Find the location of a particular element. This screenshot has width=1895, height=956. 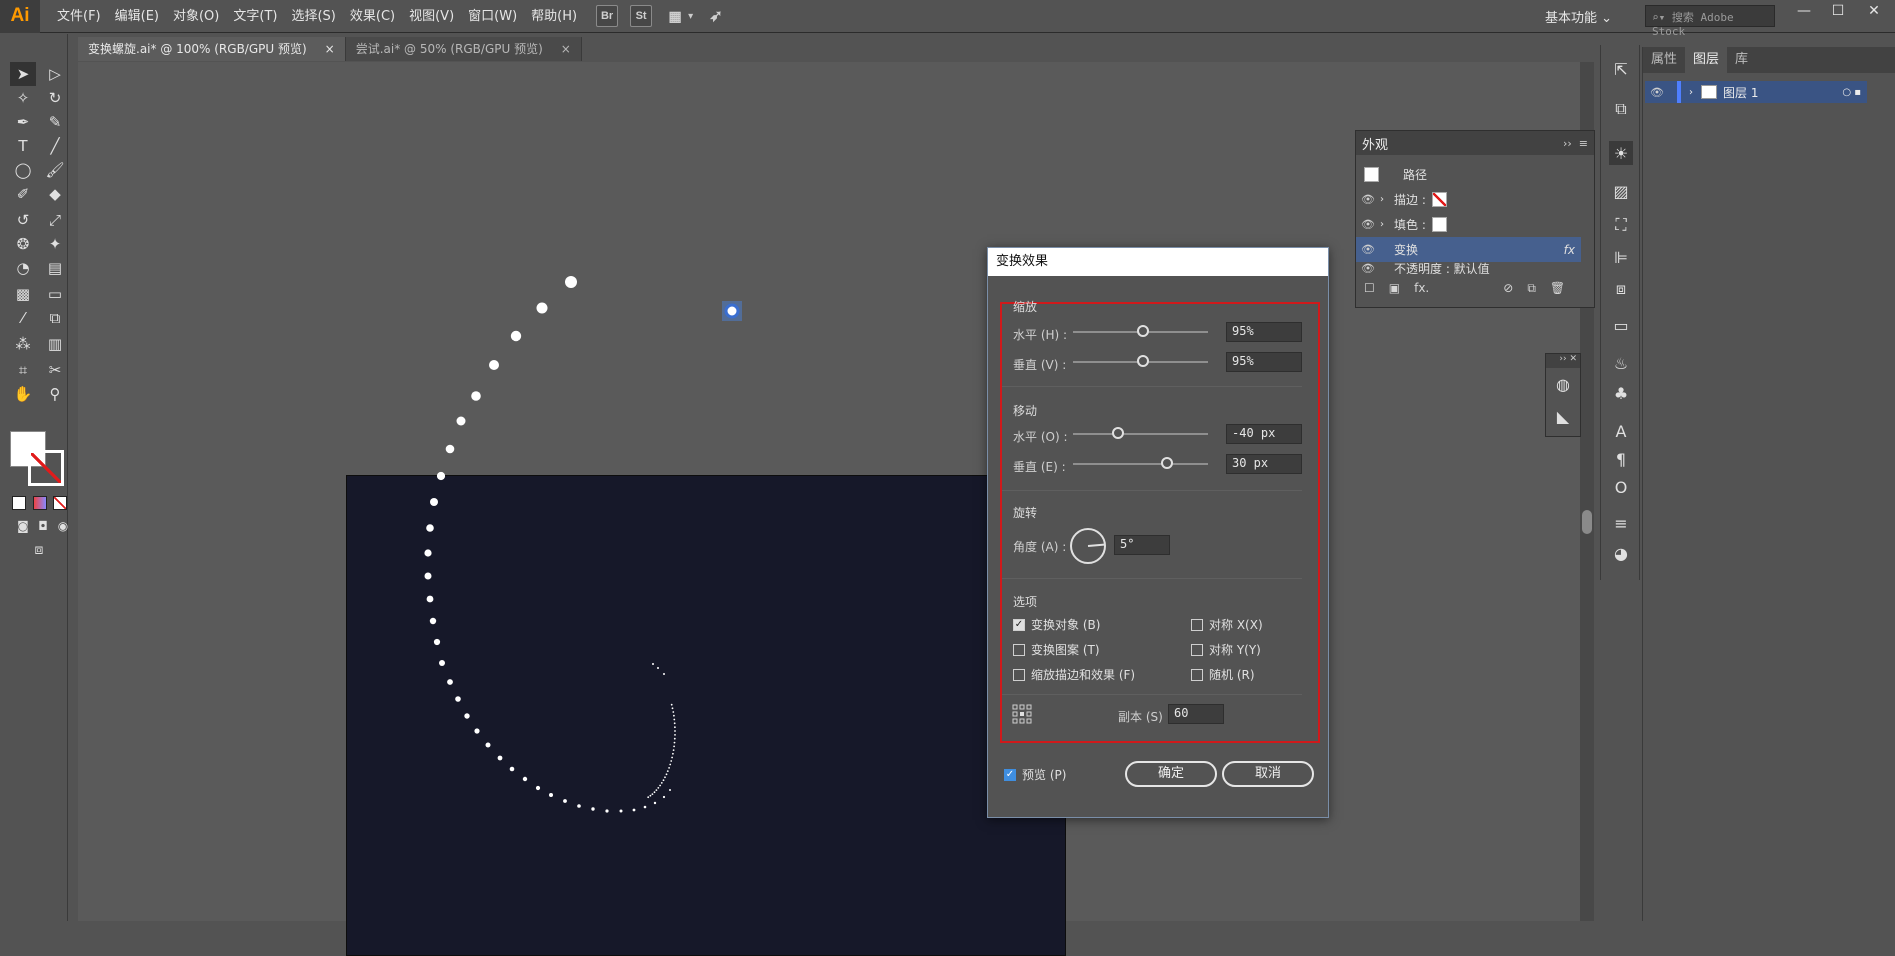

angle-field: 5° is located at coordinates (1142, 545).